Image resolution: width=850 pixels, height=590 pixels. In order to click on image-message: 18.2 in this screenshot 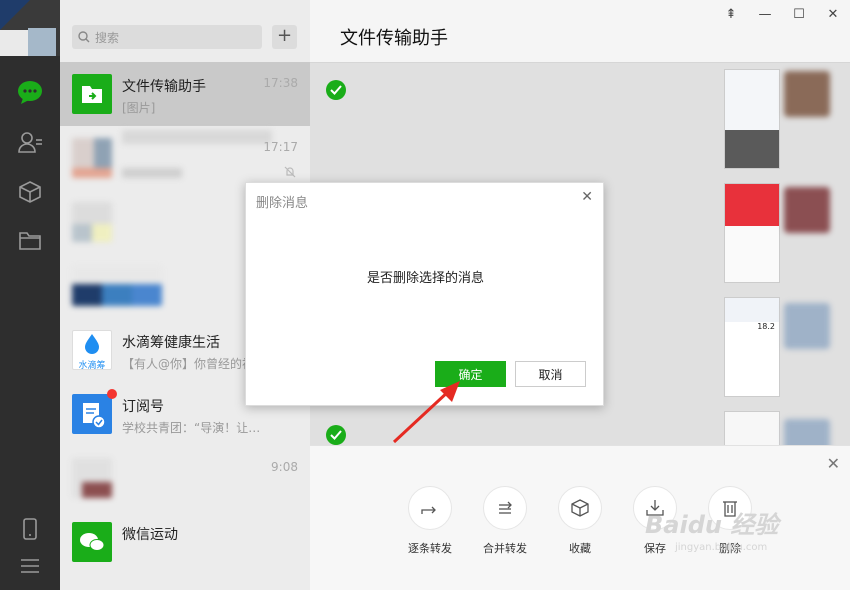, I will do `click(752, 347)`.